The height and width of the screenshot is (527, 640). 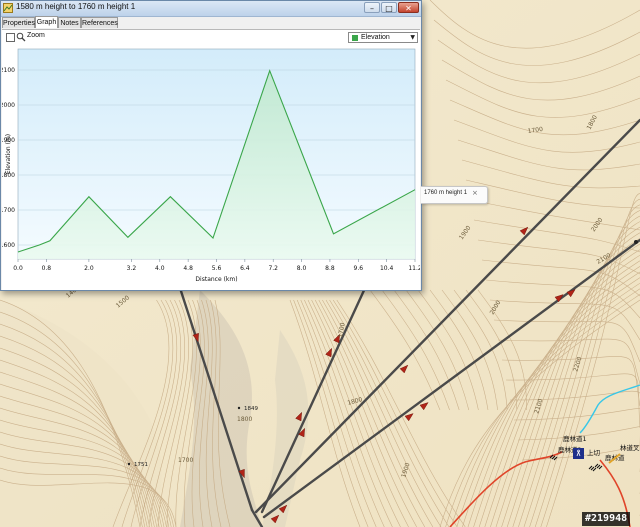 What do you see at coordinates (302, 268) in the screenshot?
I see `x-tick-label: 8.0` at bounding box center [302, 268].